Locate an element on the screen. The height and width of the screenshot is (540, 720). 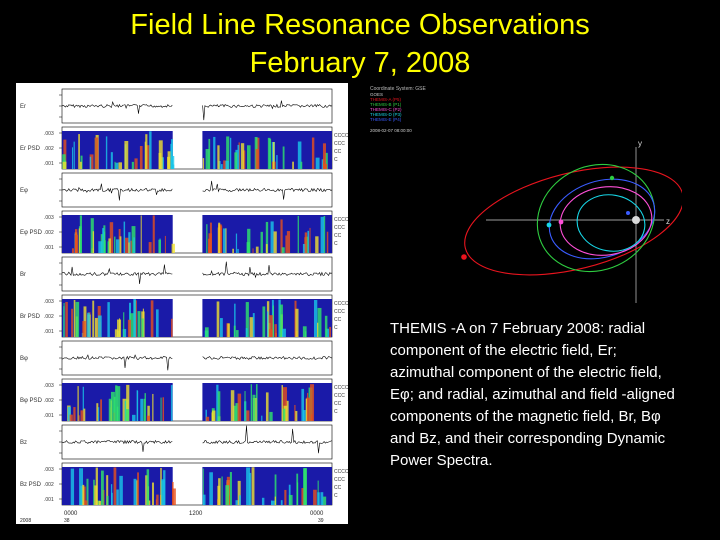
panel-ytick-label-1-1: .002 is located at coordinates (49, 149).